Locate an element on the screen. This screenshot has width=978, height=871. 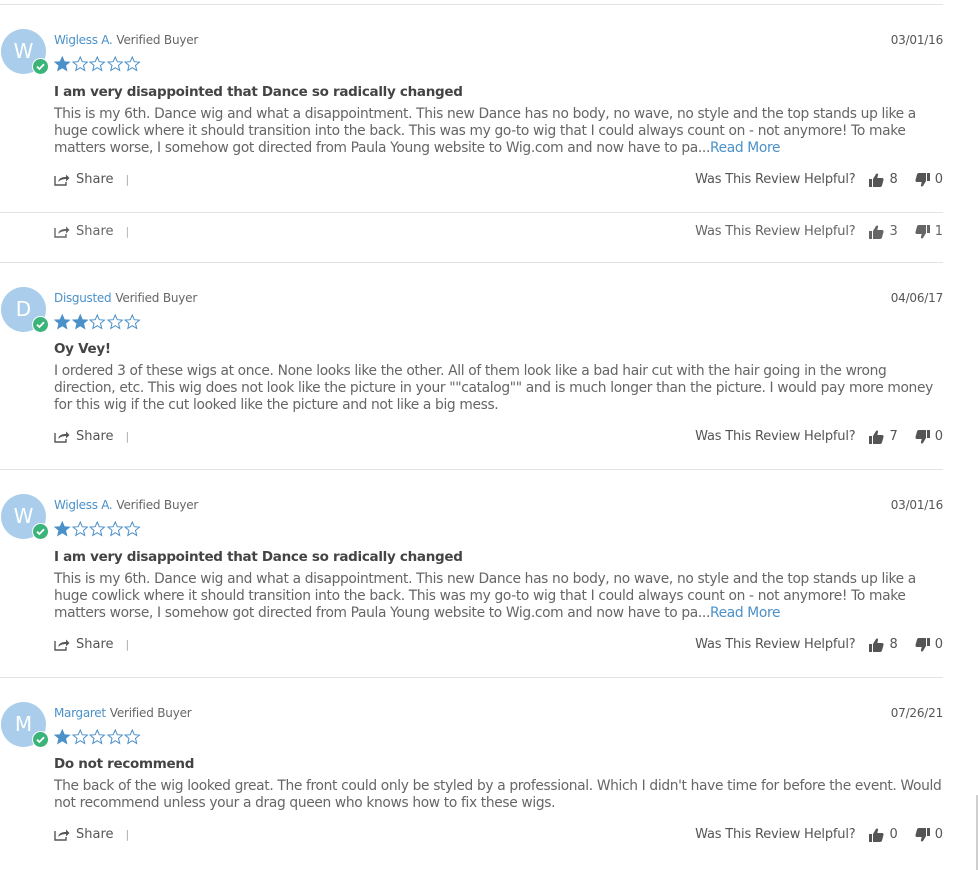
reviewer-meta: Disgusted Verified Buyer is located at coordinates (125, 298).